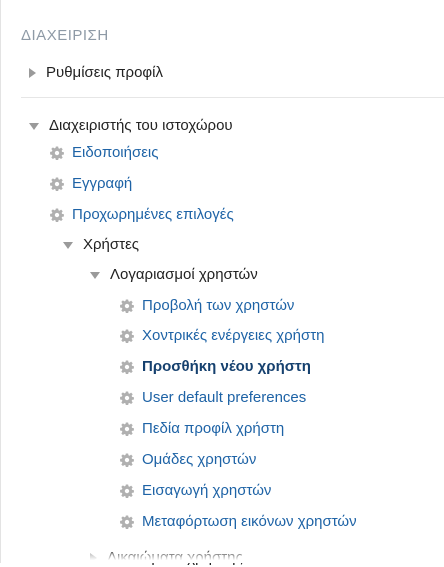  I want to click on item-label: Χοντρικές ενέργειες χρήστη, so click(233, 335).